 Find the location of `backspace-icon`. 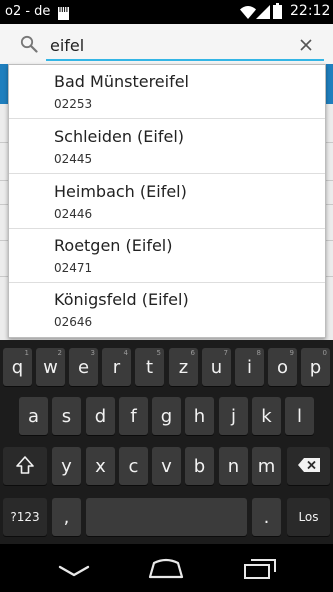

backspace-icon is located at coordinates (308, 466).